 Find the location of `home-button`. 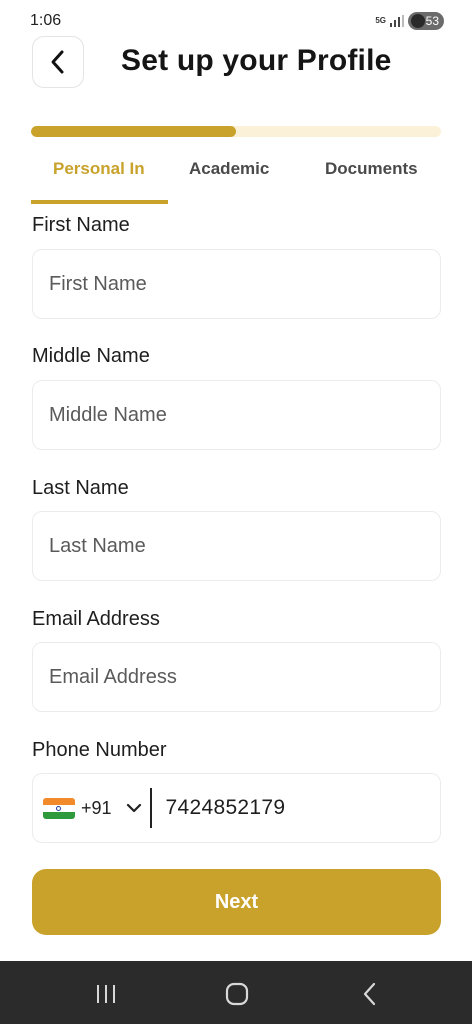

home-button is located at coordinates (237, 994).